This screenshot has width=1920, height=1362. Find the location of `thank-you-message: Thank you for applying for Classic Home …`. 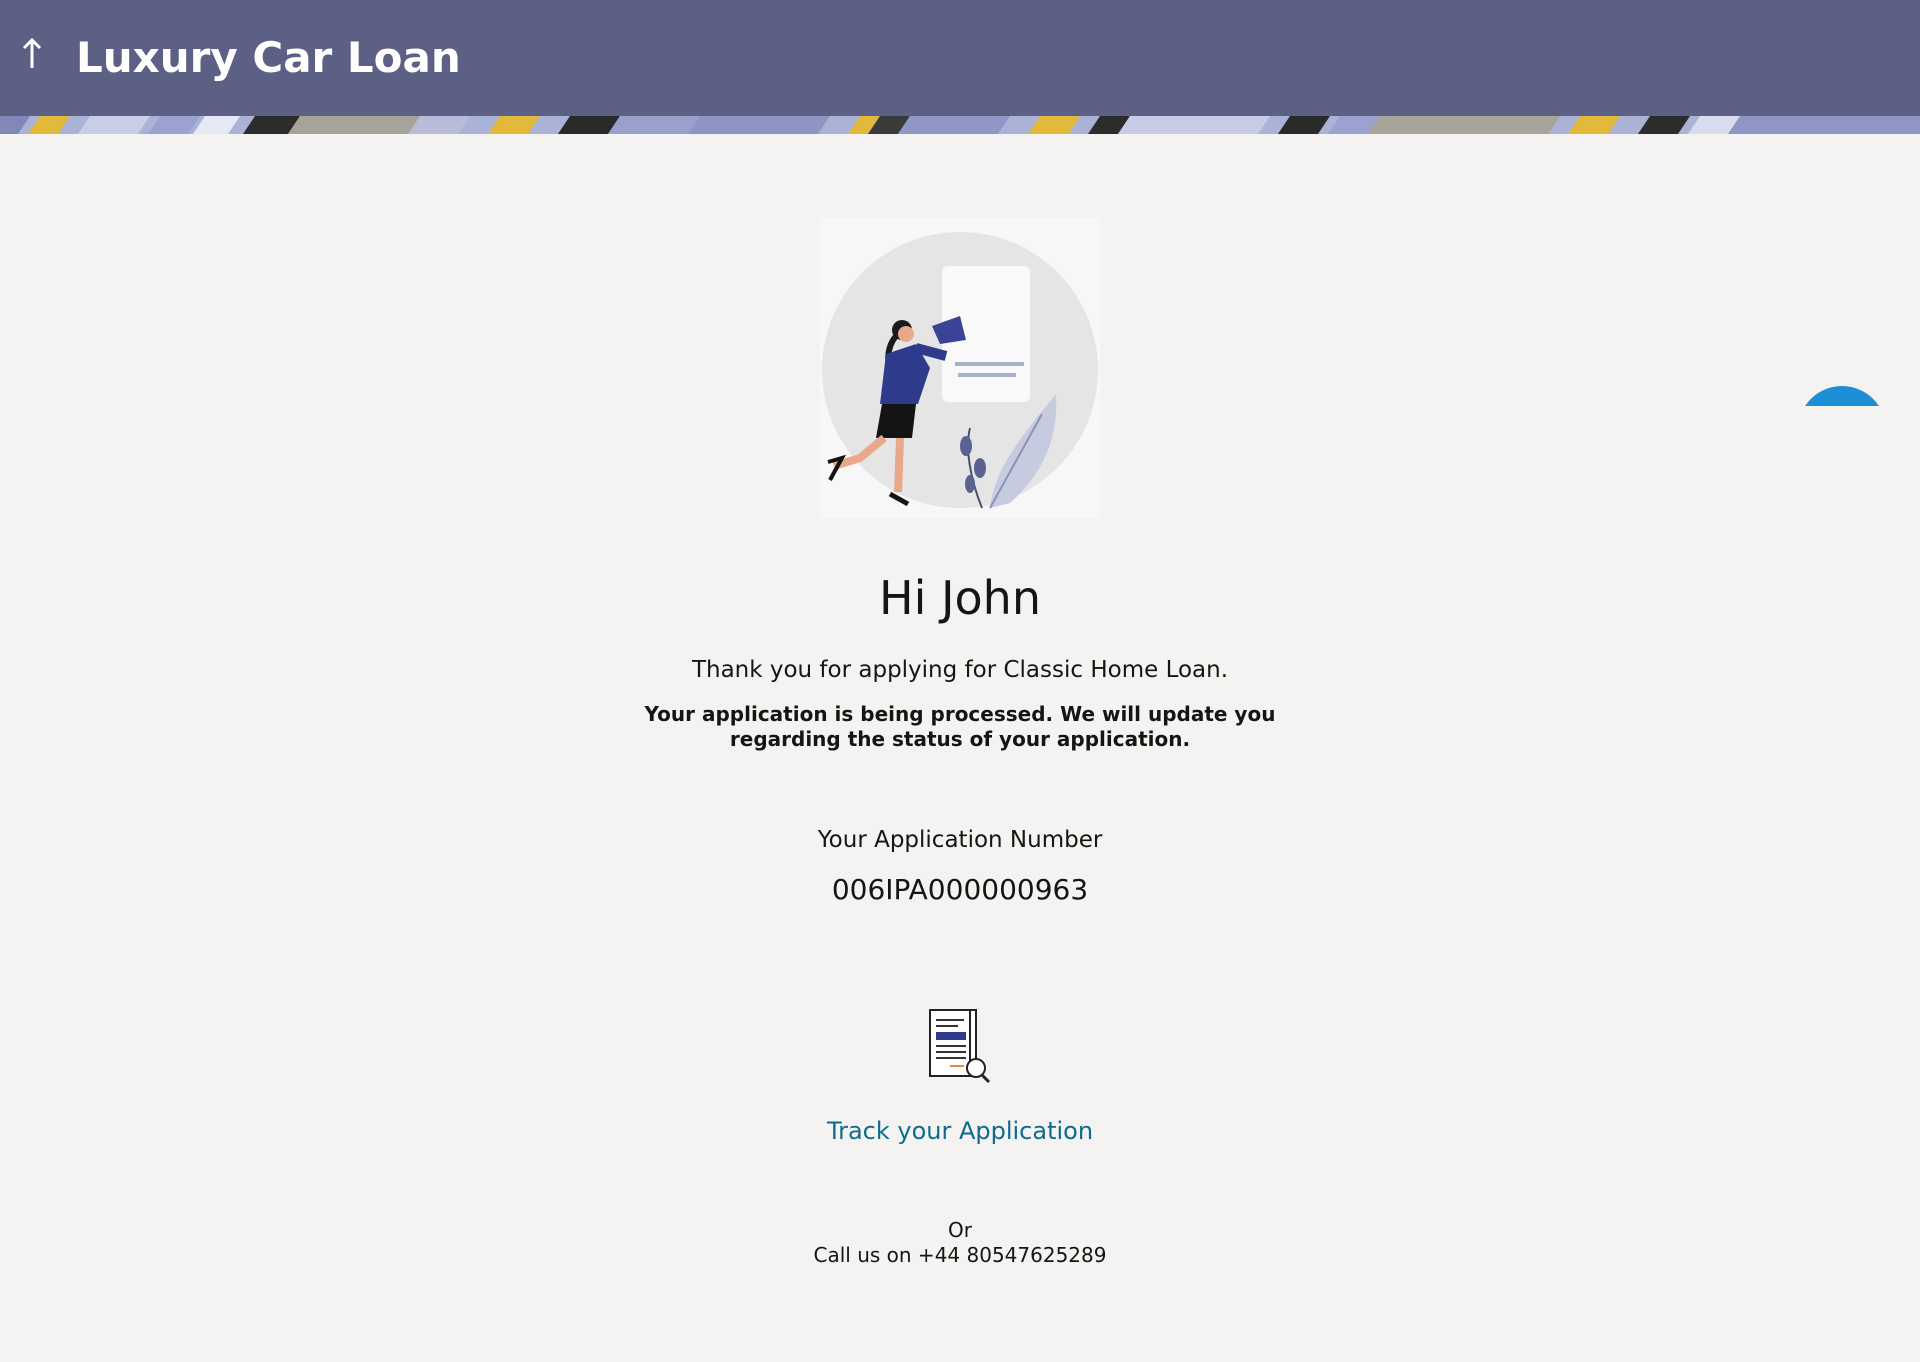

thank-you-message: Thank you for applying for Classic Home … is located at coordinates (960, 670).